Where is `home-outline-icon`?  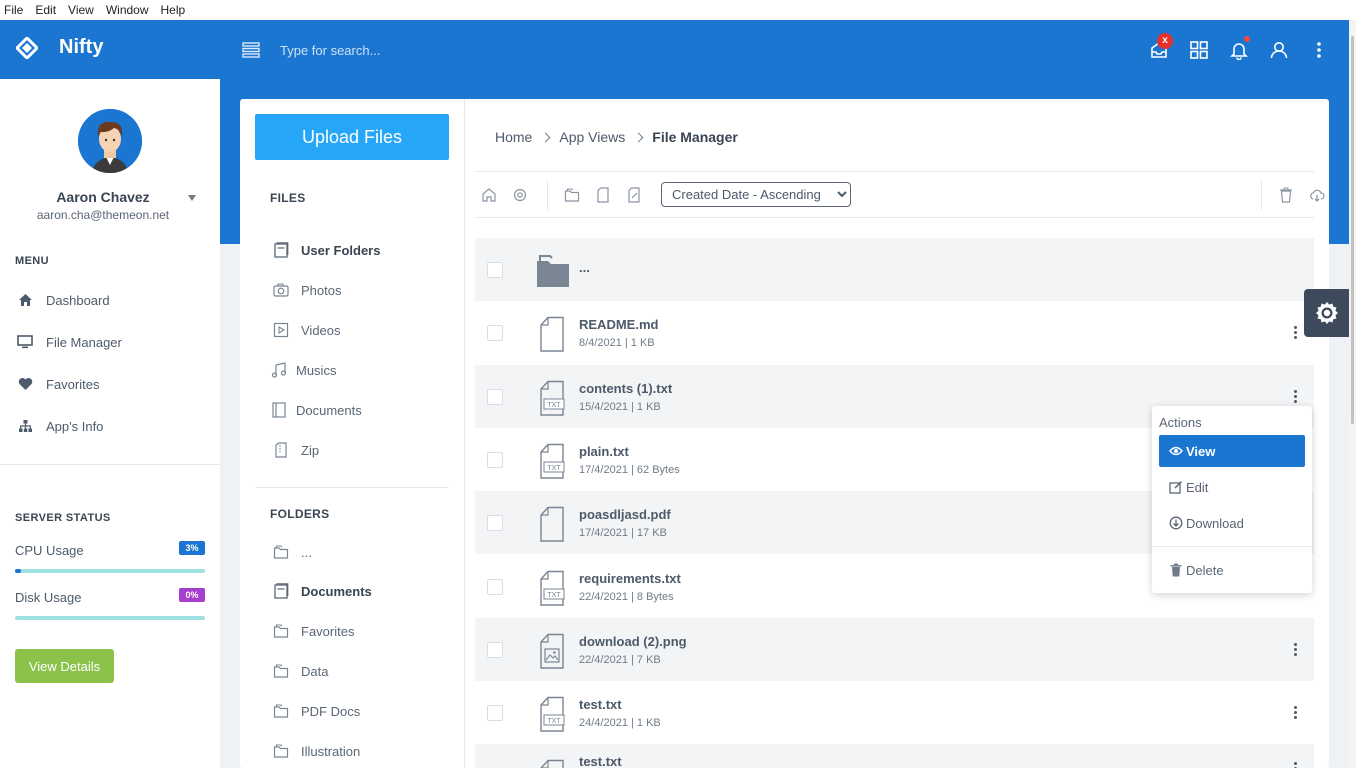
home-outline-icon is located at coordinates (489, 195).